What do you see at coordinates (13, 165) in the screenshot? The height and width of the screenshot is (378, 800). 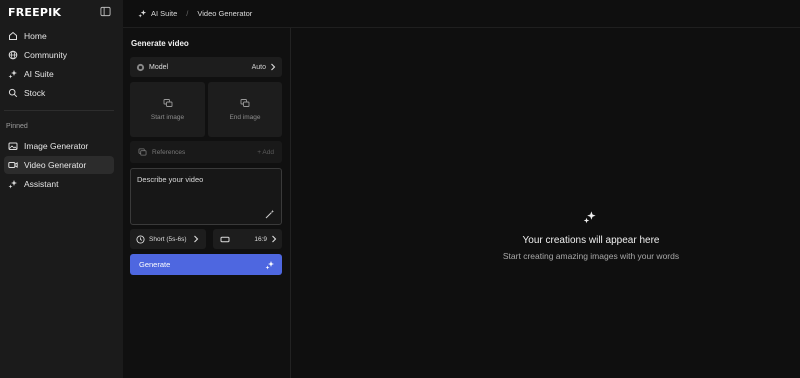 I see `video-icon` at bounding box center [13, 165].